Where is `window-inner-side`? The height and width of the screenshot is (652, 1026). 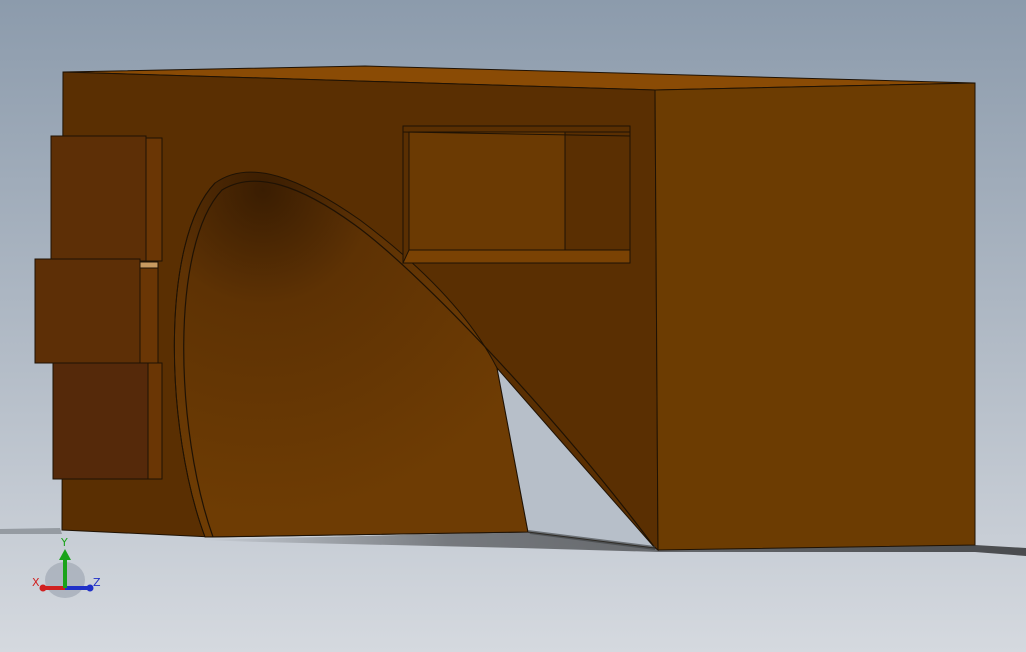
window-inner-side is located at coordinates (597, 191).